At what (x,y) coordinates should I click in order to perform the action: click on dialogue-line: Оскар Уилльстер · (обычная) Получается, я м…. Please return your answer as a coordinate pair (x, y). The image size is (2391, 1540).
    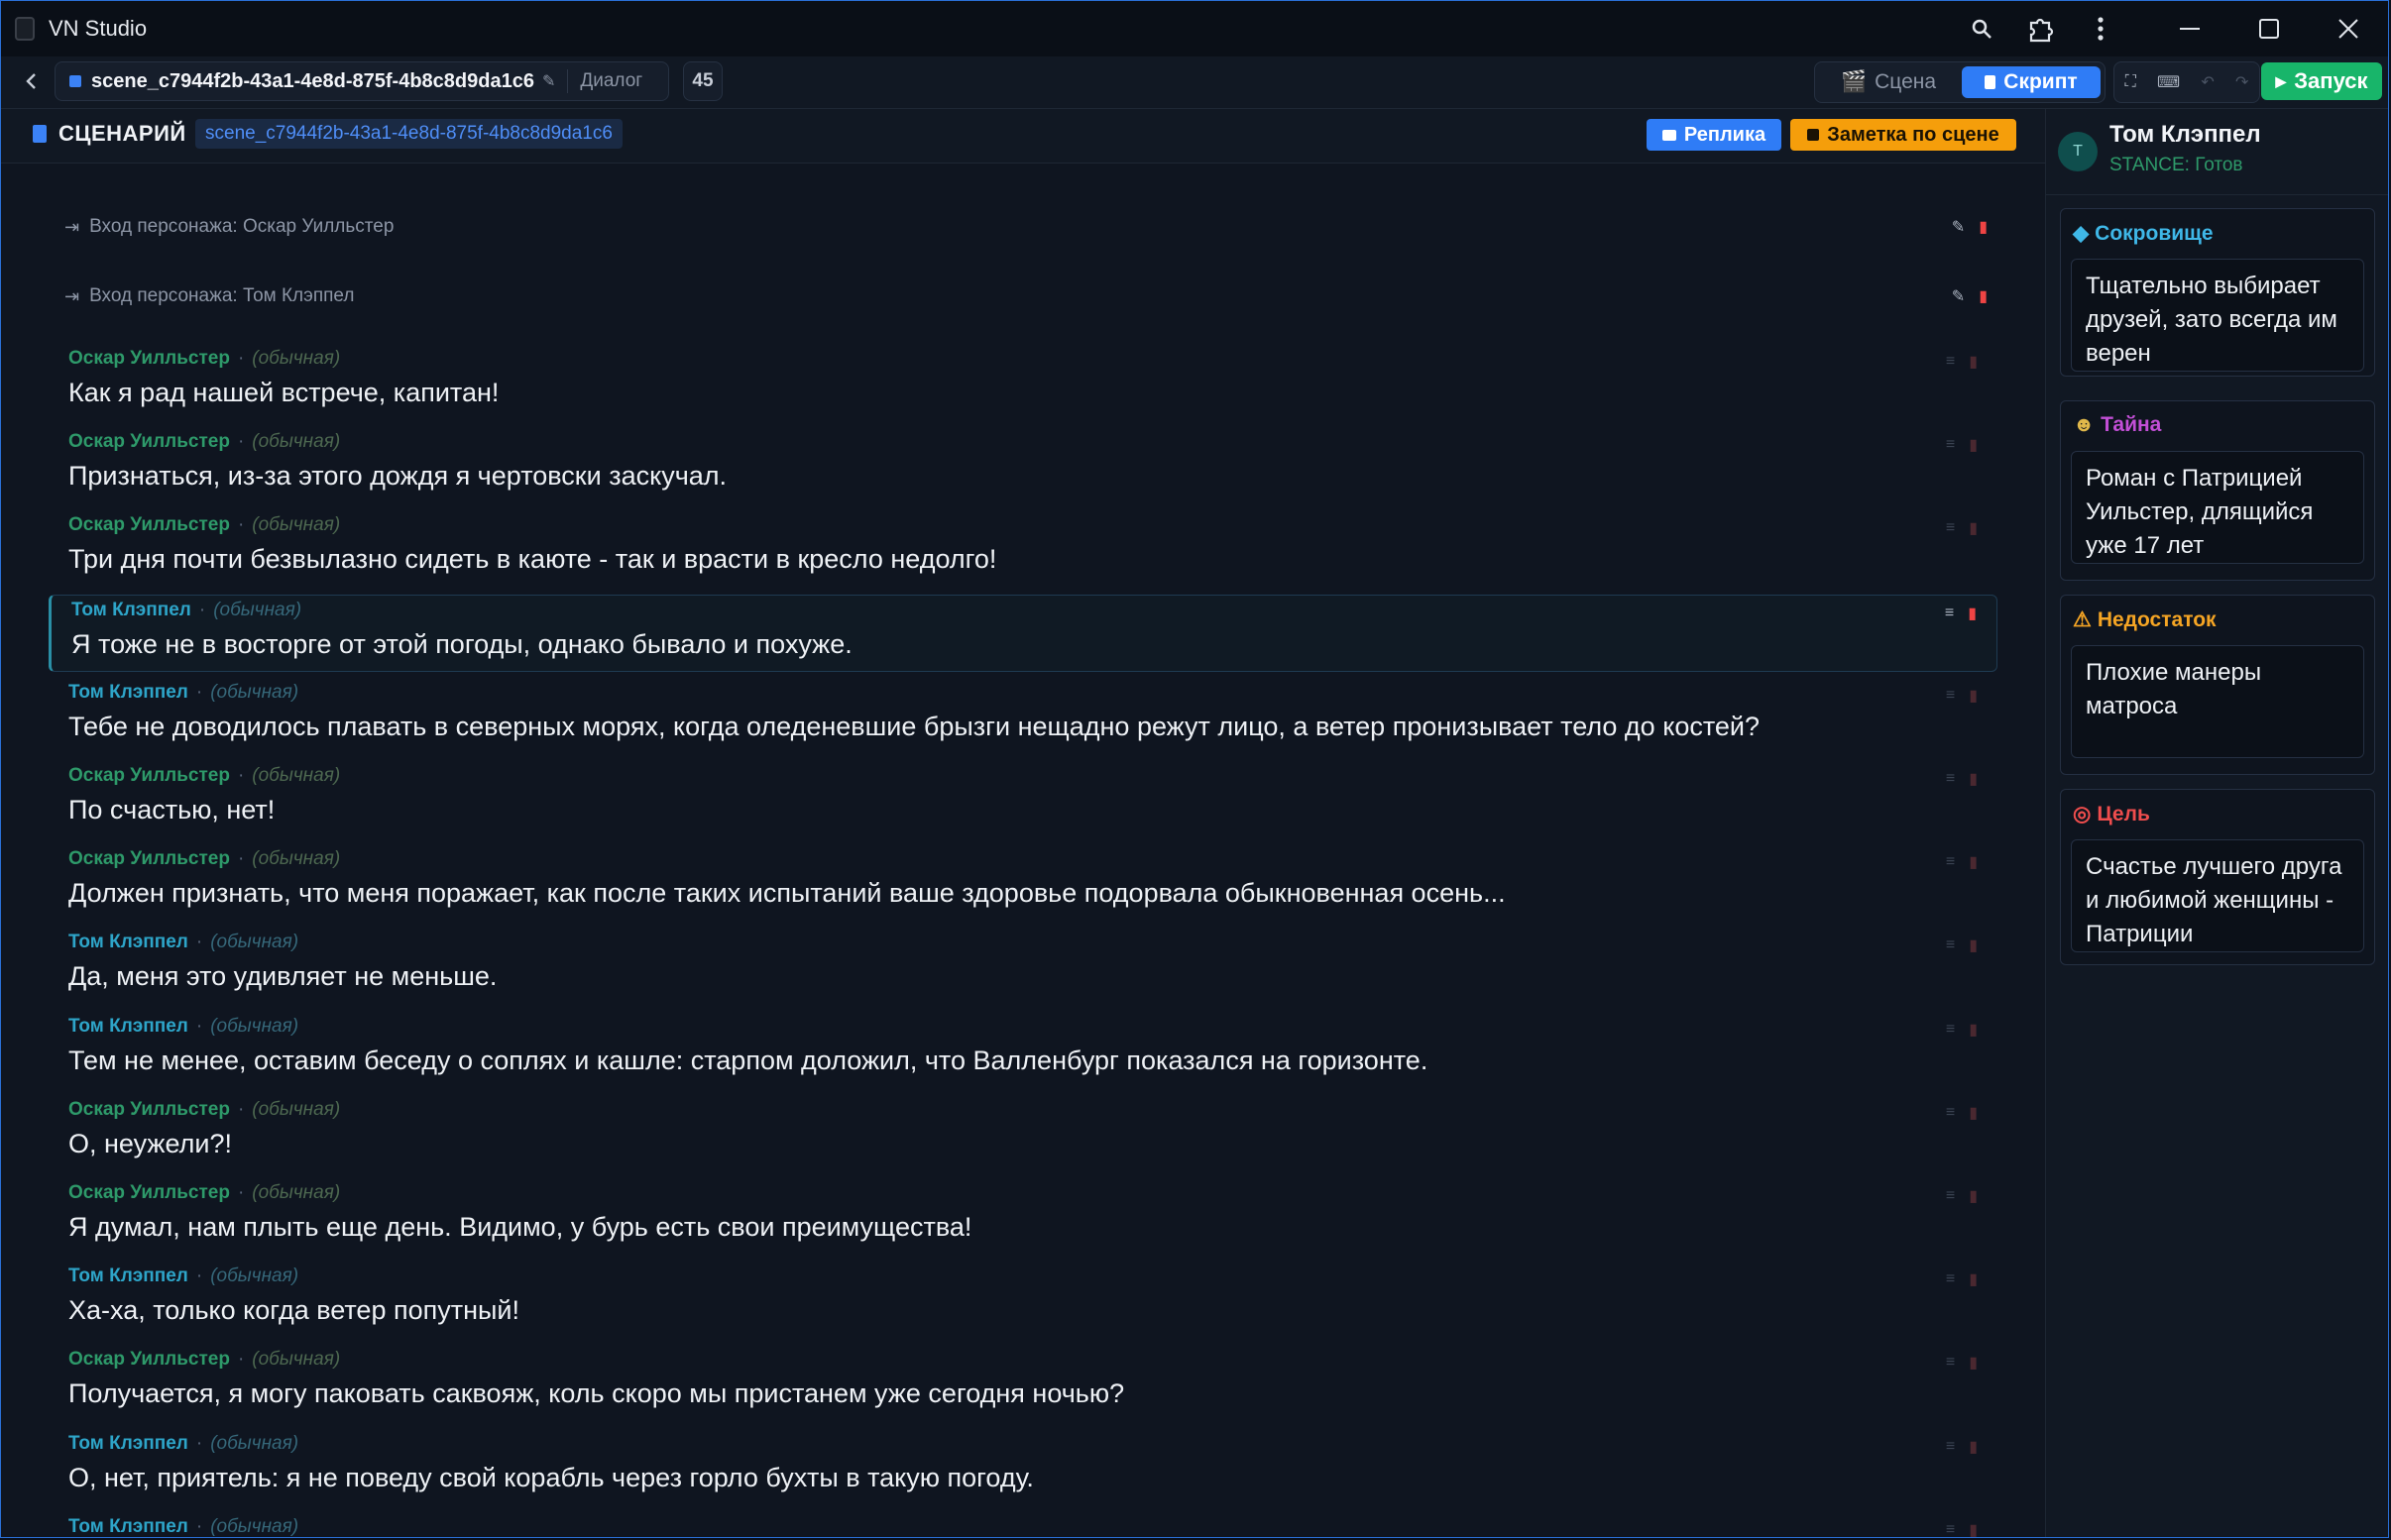
    Looking at the image, I should click on (1023, 1383).